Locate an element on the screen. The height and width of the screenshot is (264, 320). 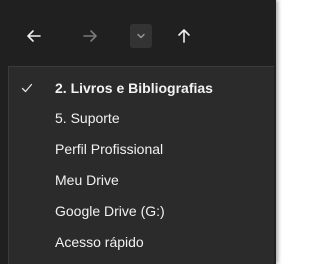
menu-item-google-drive: Google Drive (G:) is located at coordinates (142, 211).